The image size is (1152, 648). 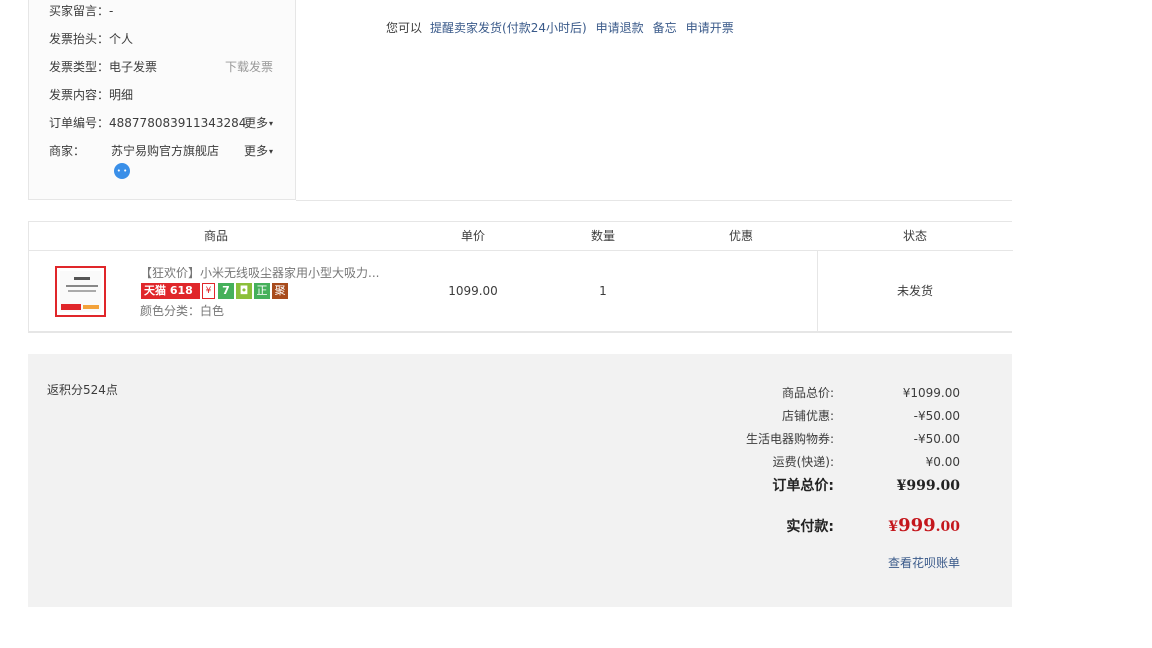 I want to click on invoice-content-label: 发票内容：, so click(x=79, y=95).